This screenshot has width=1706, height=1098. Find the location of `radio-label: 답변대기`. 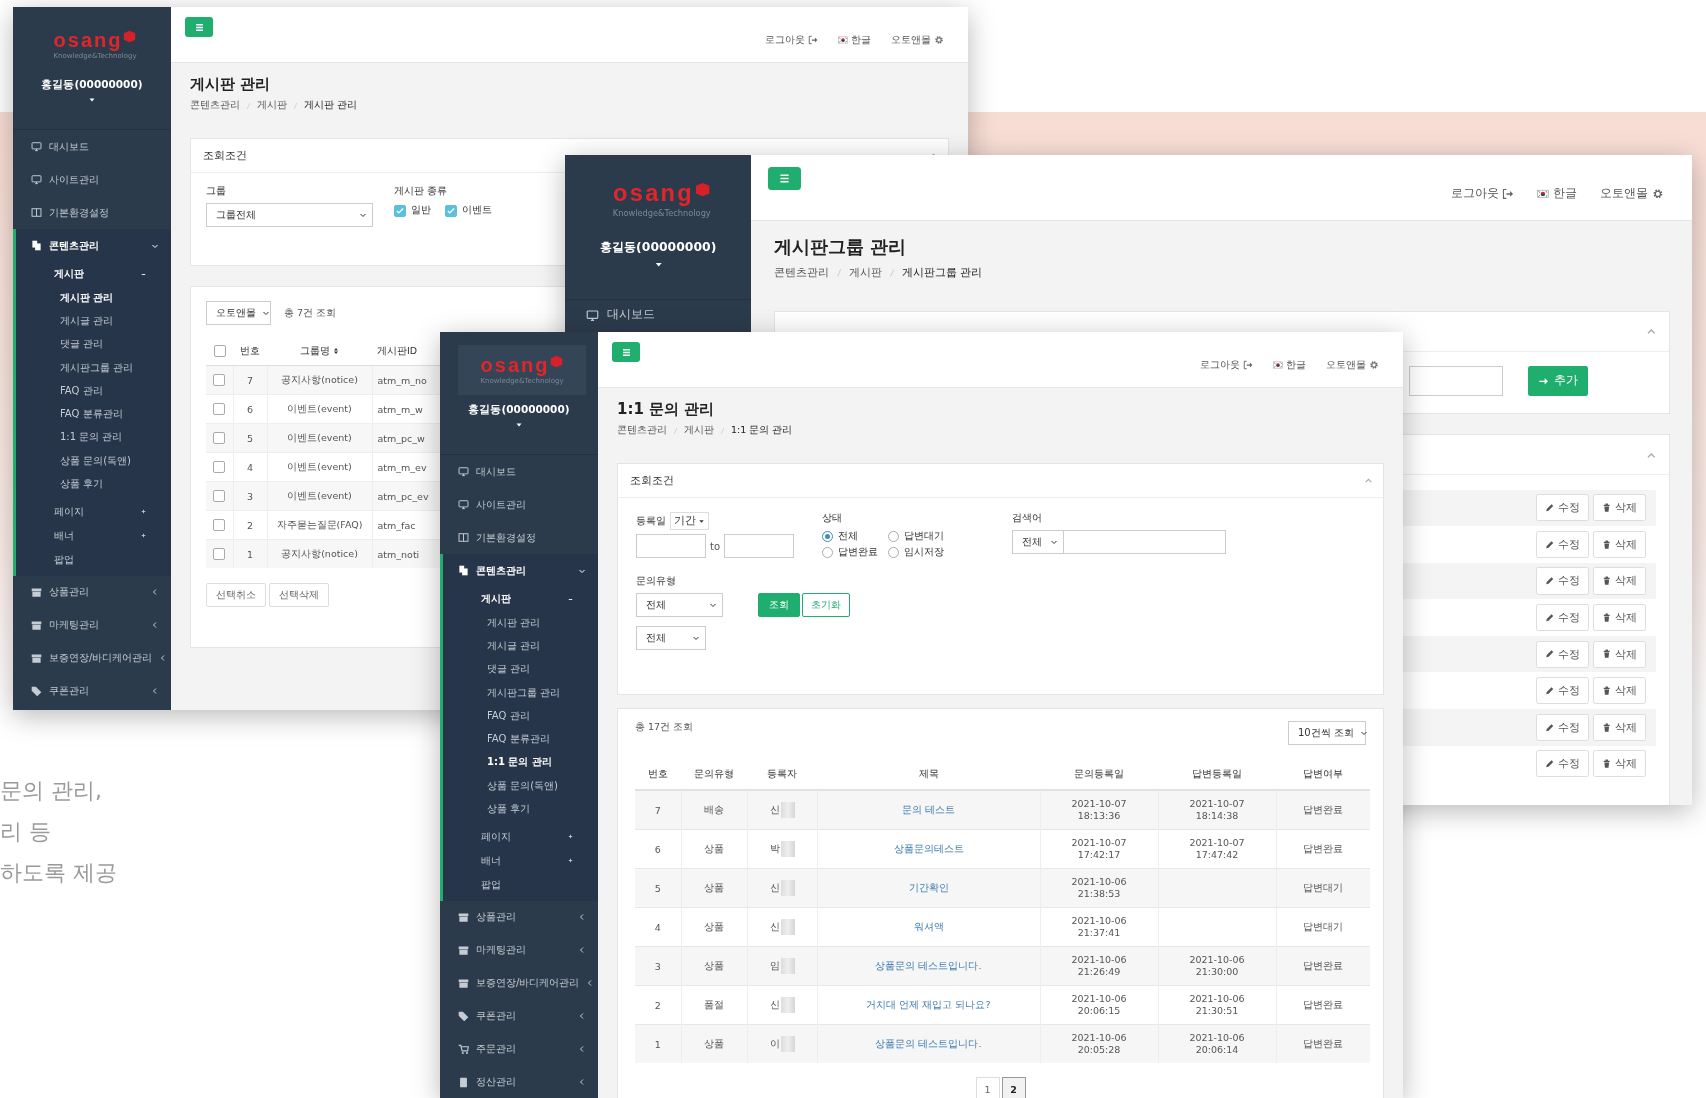

radio-label: 답변대기 is located at coordinates (924, 536).